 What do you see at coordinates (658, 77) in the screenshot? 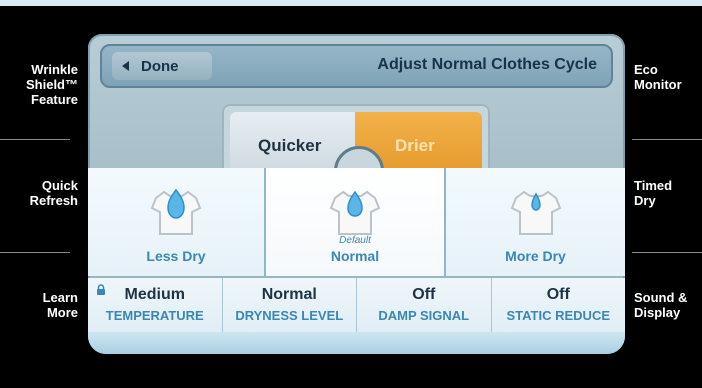
I see `eco-monitor-label: Eco Monitor` at bounding box center [658, 77].